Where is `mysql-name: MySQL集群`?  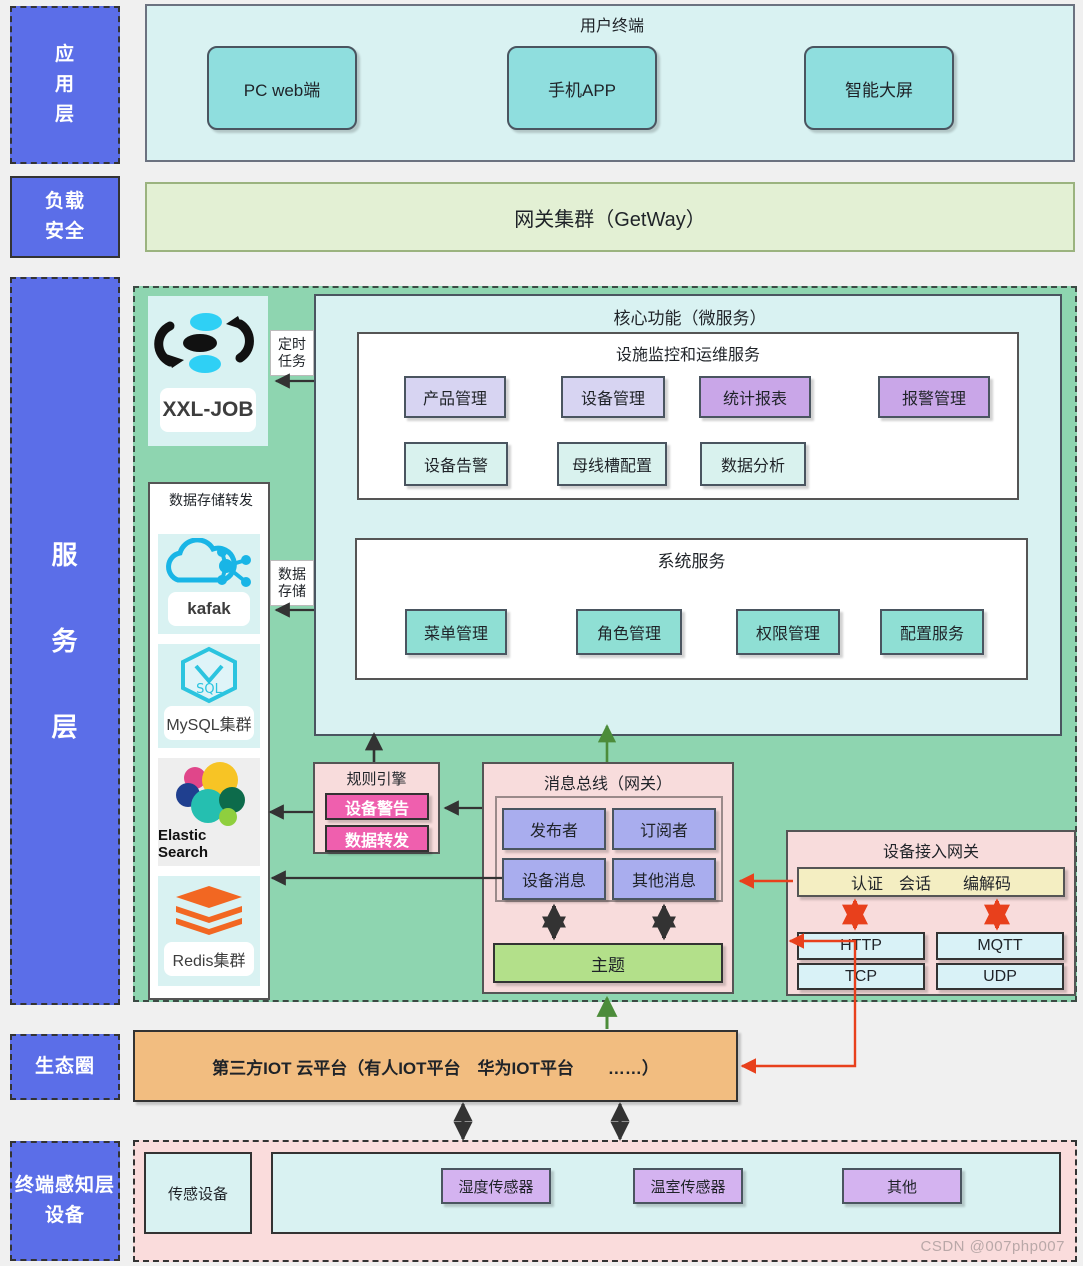
mysql-name: MySQL集群 is located at coordinates (209, 723).